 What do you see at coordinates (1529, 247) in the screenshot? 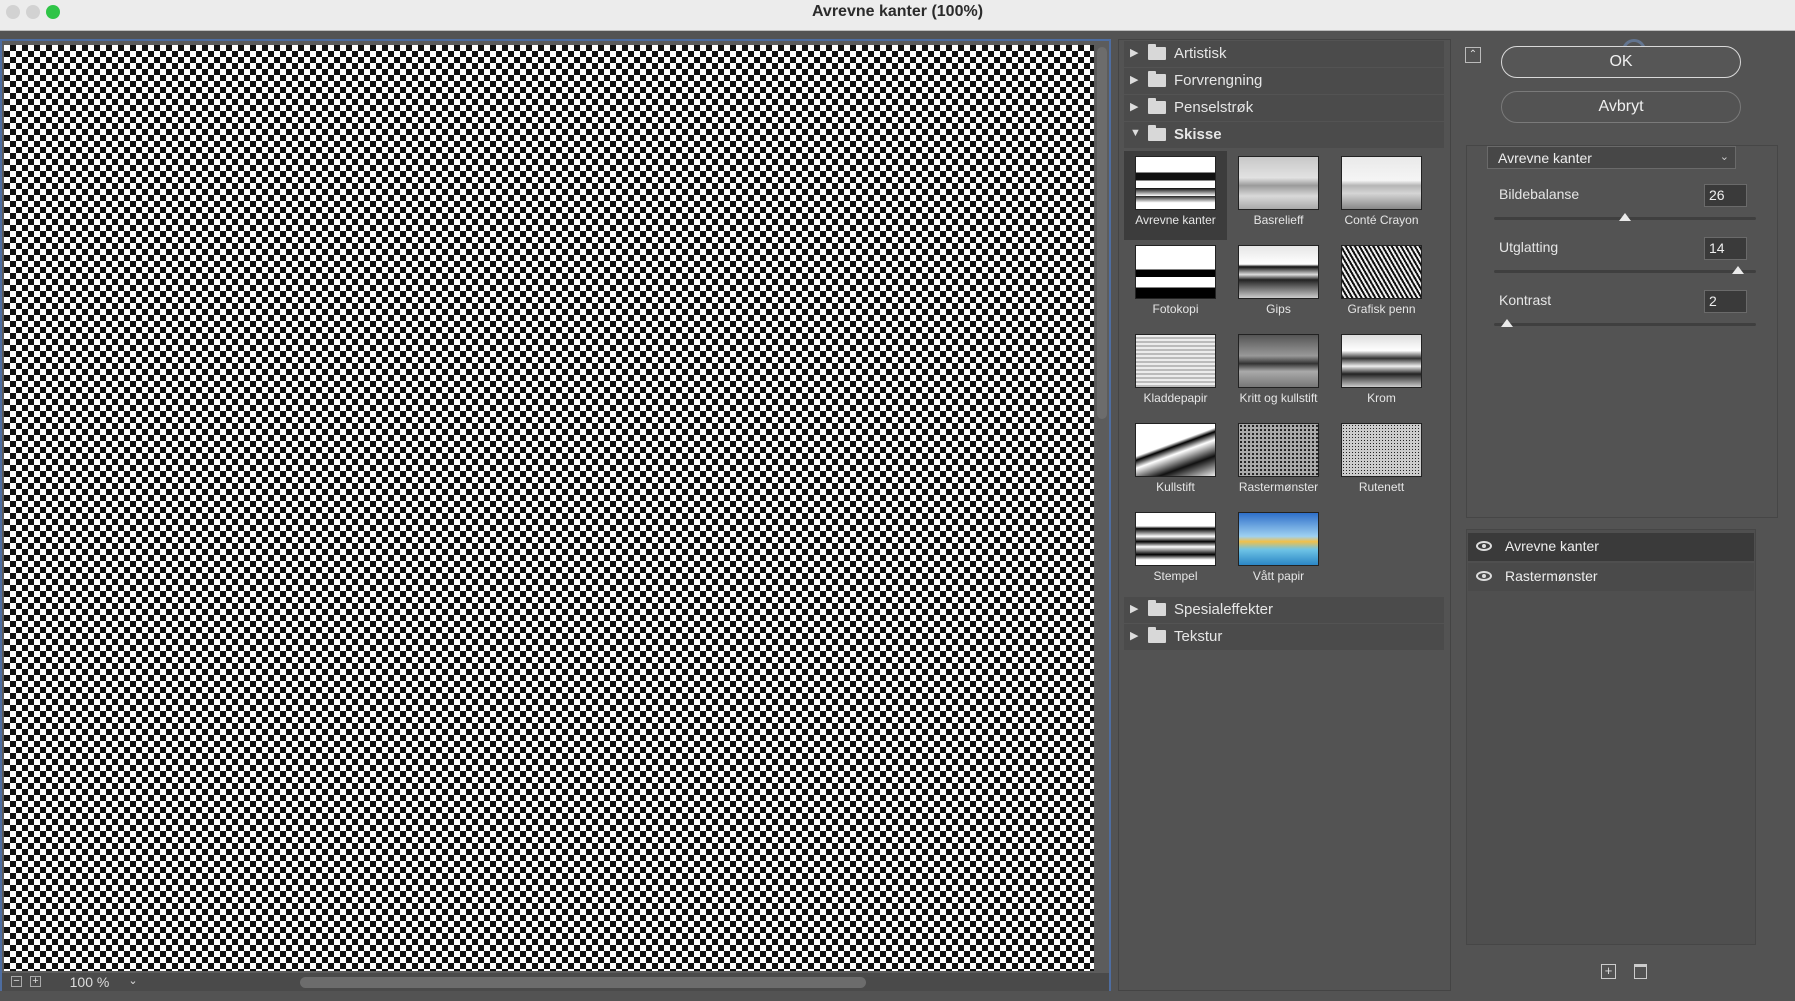
I see `param-label-utglatting: Utglatting` at bounding box center [1529, 247].